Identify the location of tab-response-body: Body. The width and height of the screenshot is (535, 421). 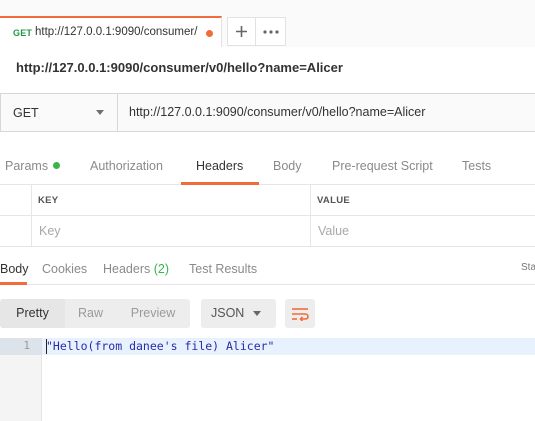
(14, 269).